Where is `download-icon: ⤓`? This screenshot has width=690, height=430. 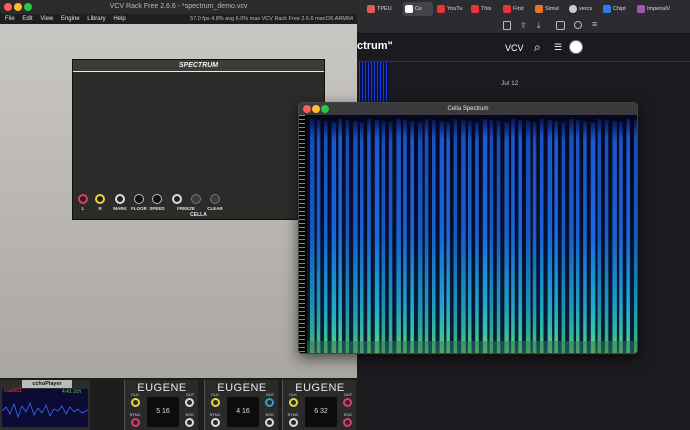 download-icon: ⤓ is located at coordinates (539, 25).